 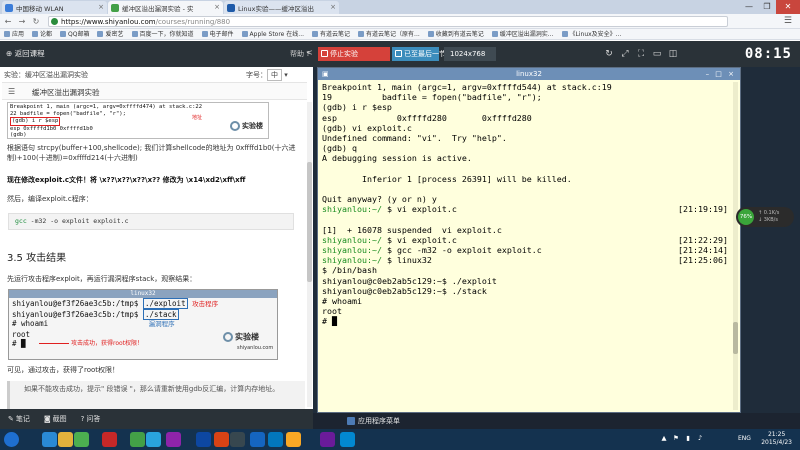 I want to click on flag-icon: ⚑, so click(x=676, y=438).